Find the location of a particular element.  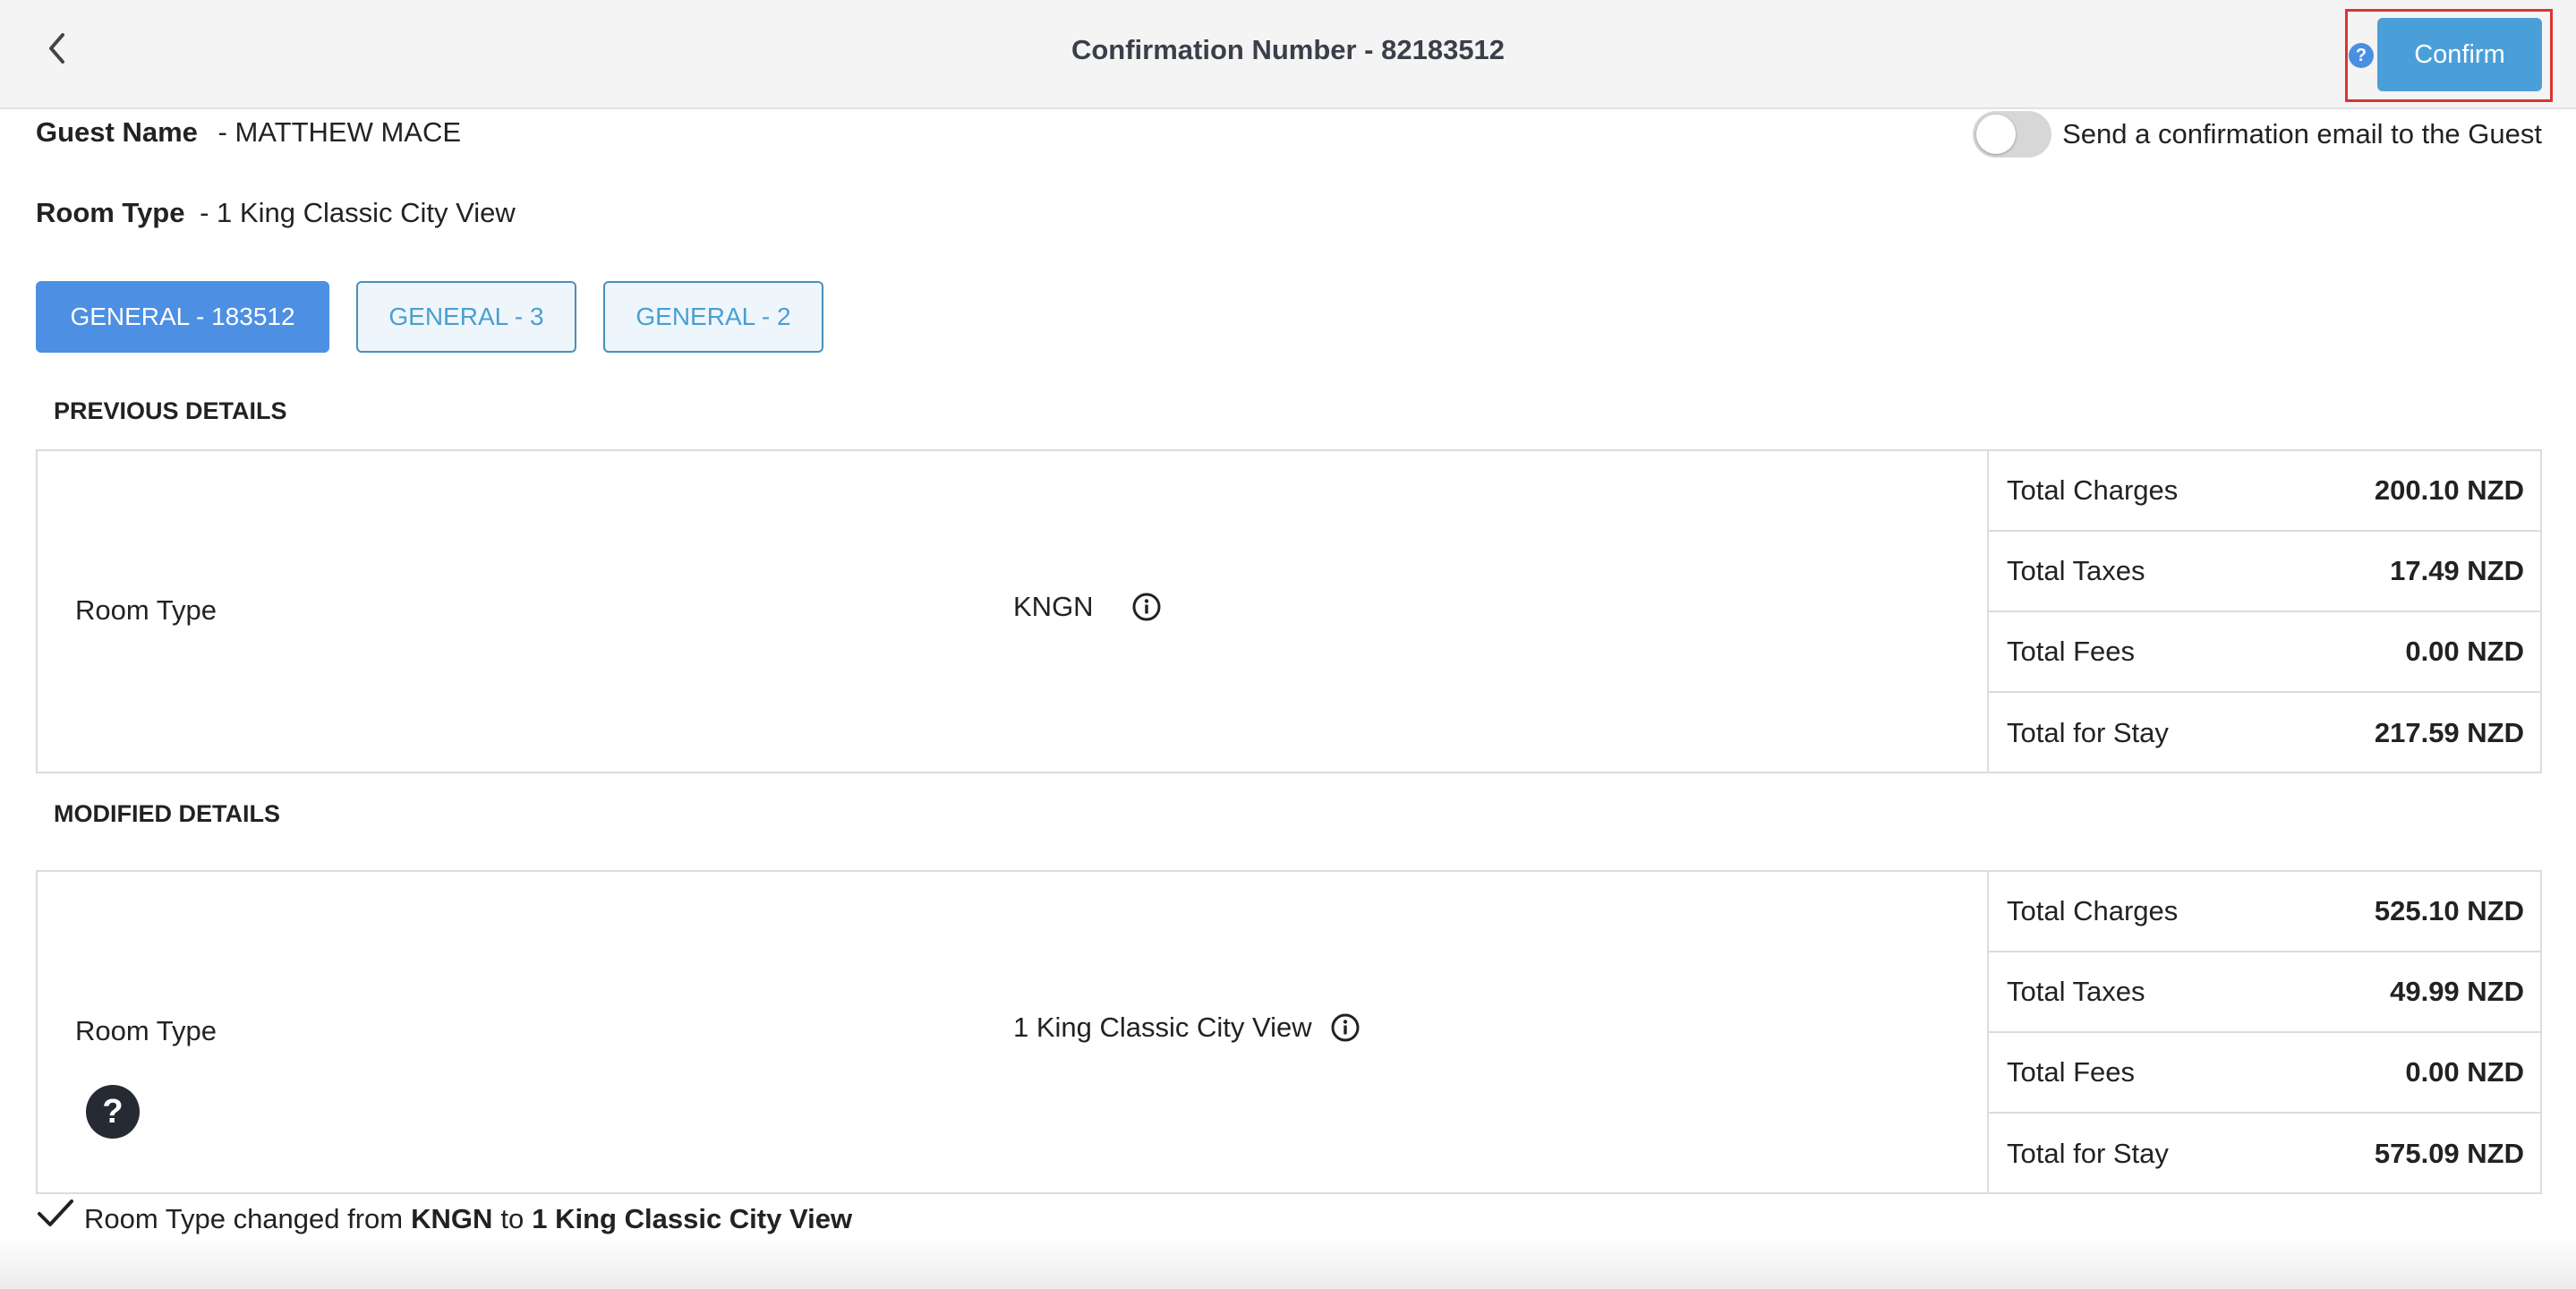

room-type-row: Room Type - 1 King Classic City View is located at coordinates (276, 213).